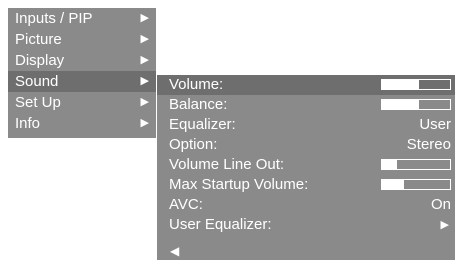 This screenshot has width=455, height=261. I want to click on volume-label: Volume:, so click(196, 84).